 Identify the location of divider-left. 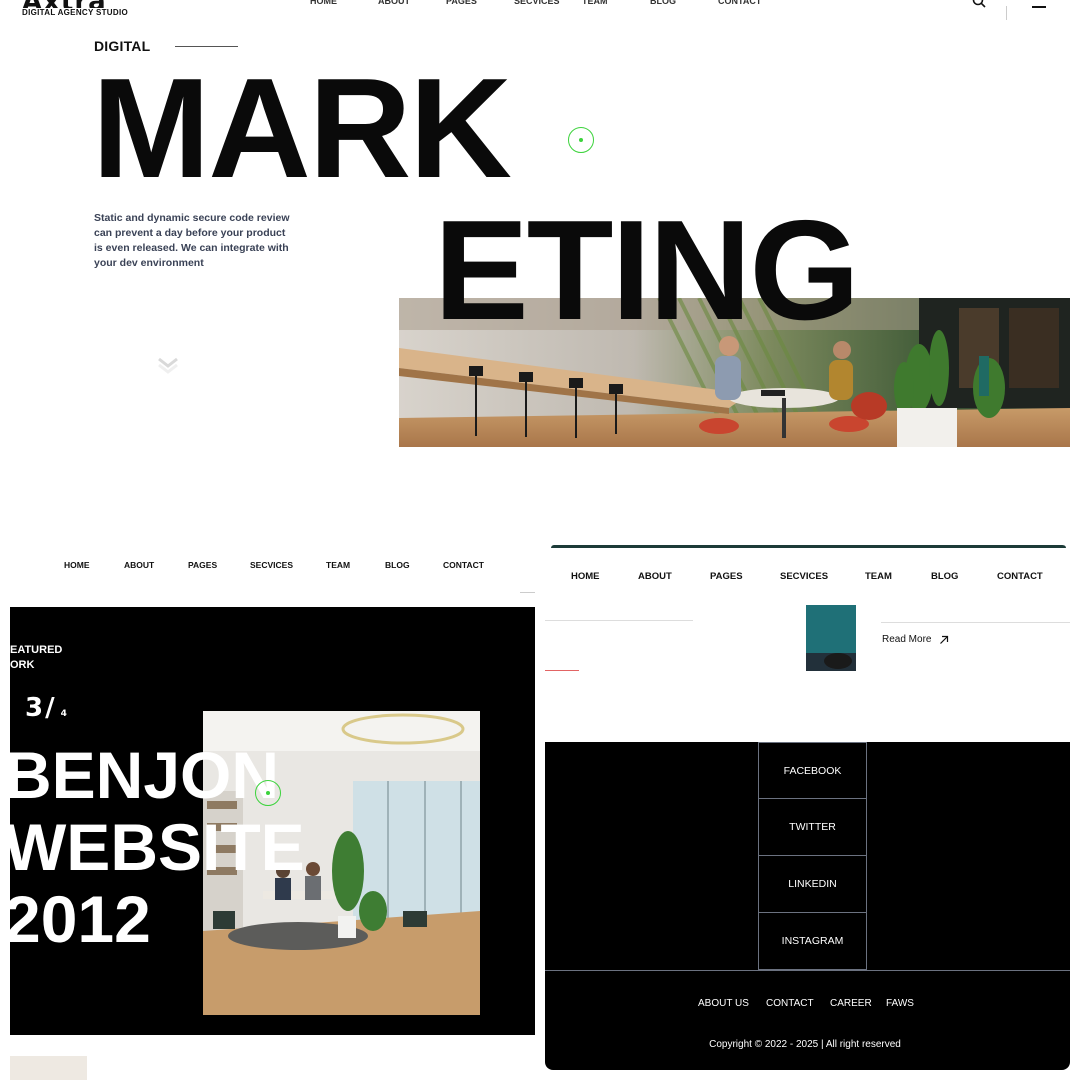
(619, 620).